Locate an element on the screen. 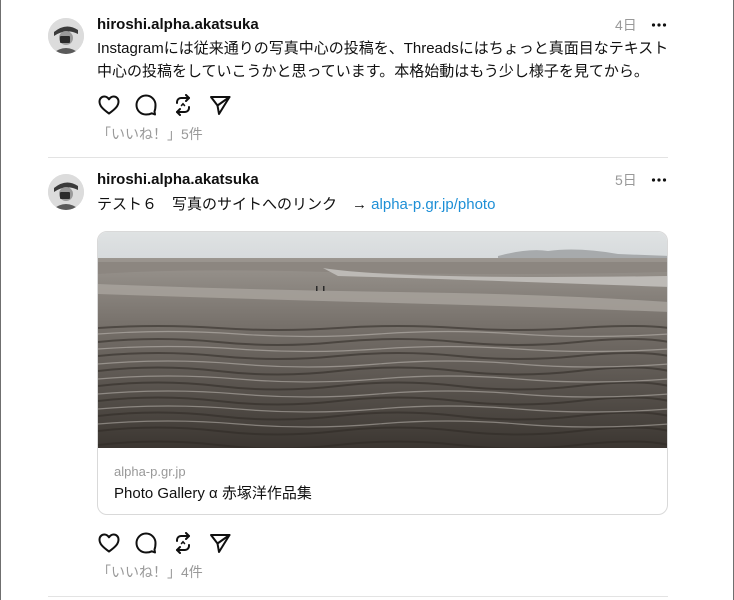 The width and height of the screenshot is (734, 600). post-text: テスト６ 写真のサイトへのリンク → alpha-p.gr.jp/photo is located at coordinates (384, 204).